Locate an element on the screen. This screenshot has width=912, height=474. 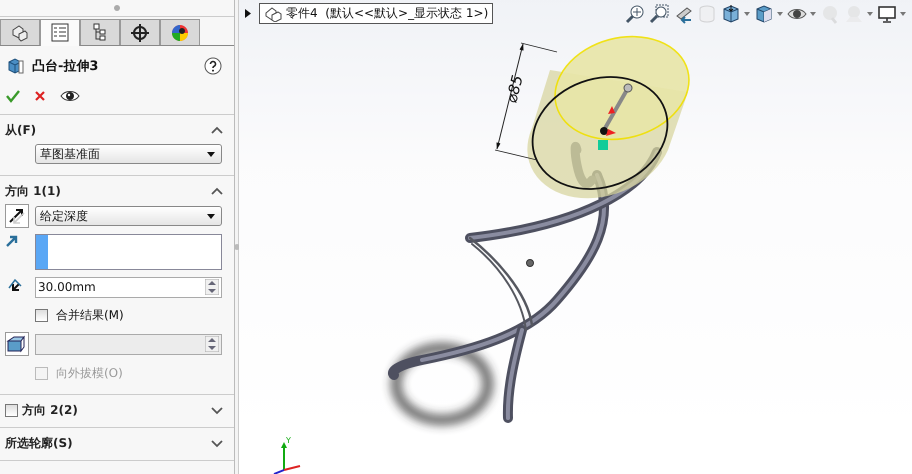
axis-triad: Y is located at coordinates (287, 455).